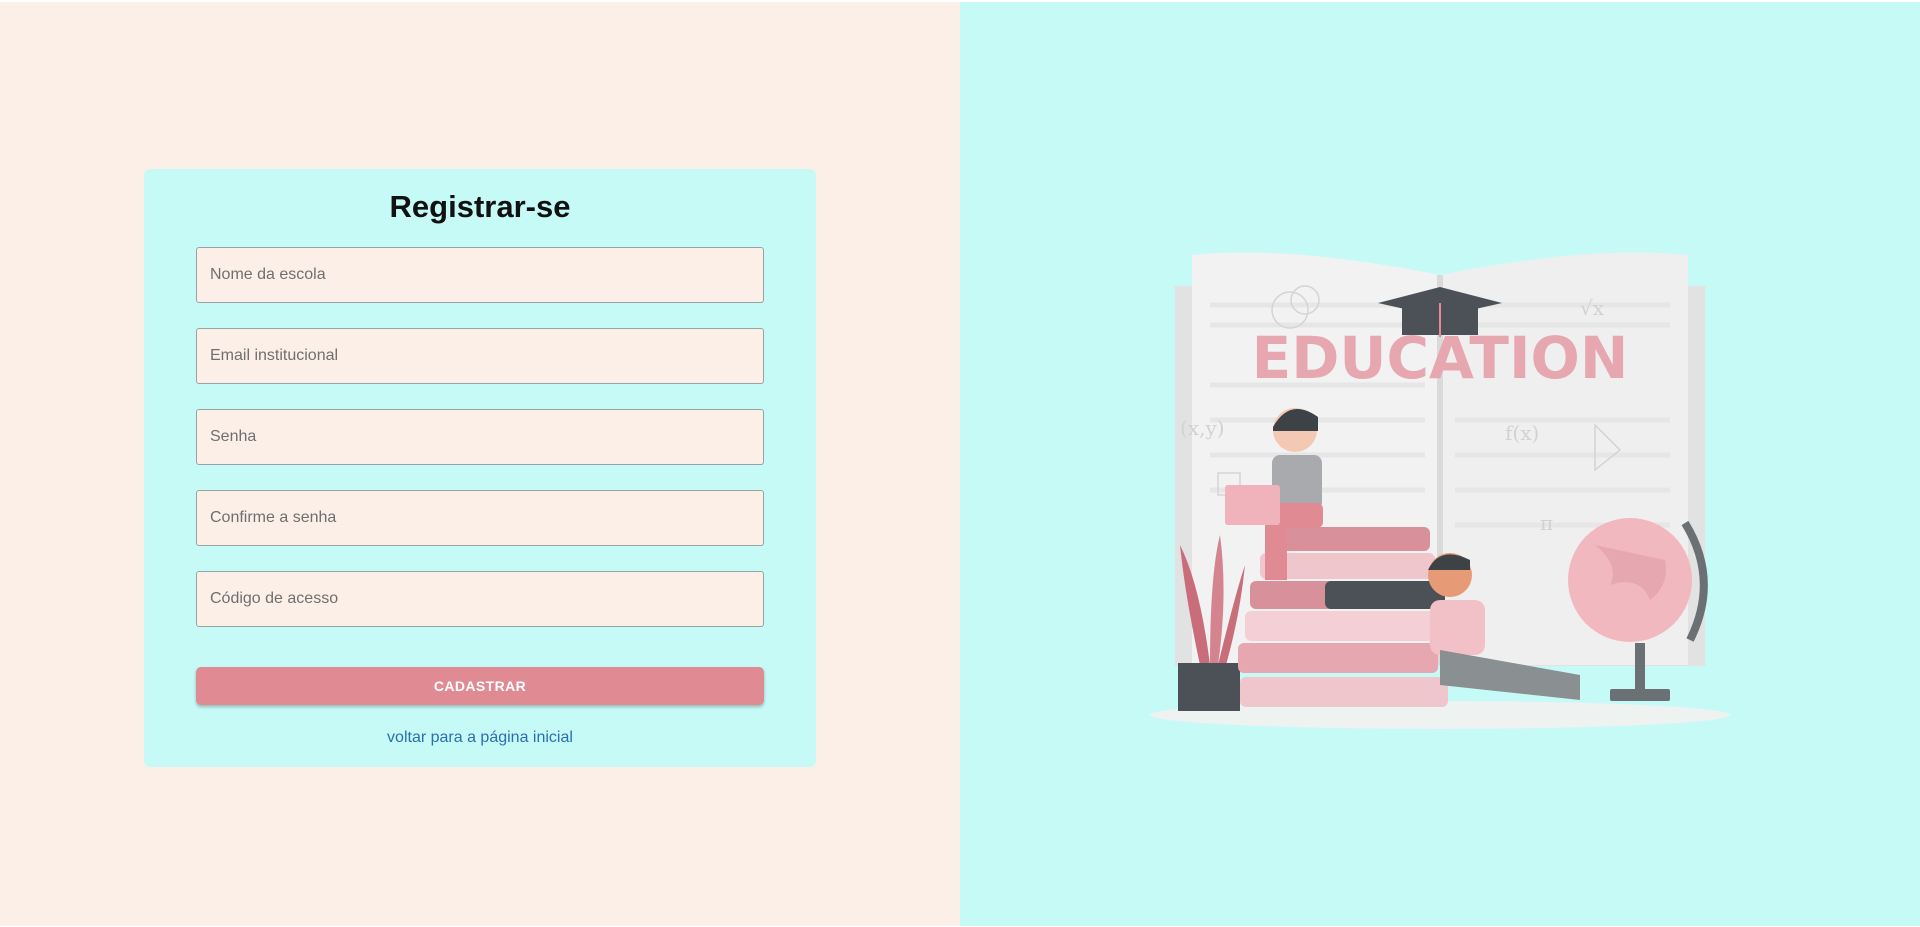  Describe the element at coordinates (480, 518) in the screenshot. I see `confirm-password-input` at that location.